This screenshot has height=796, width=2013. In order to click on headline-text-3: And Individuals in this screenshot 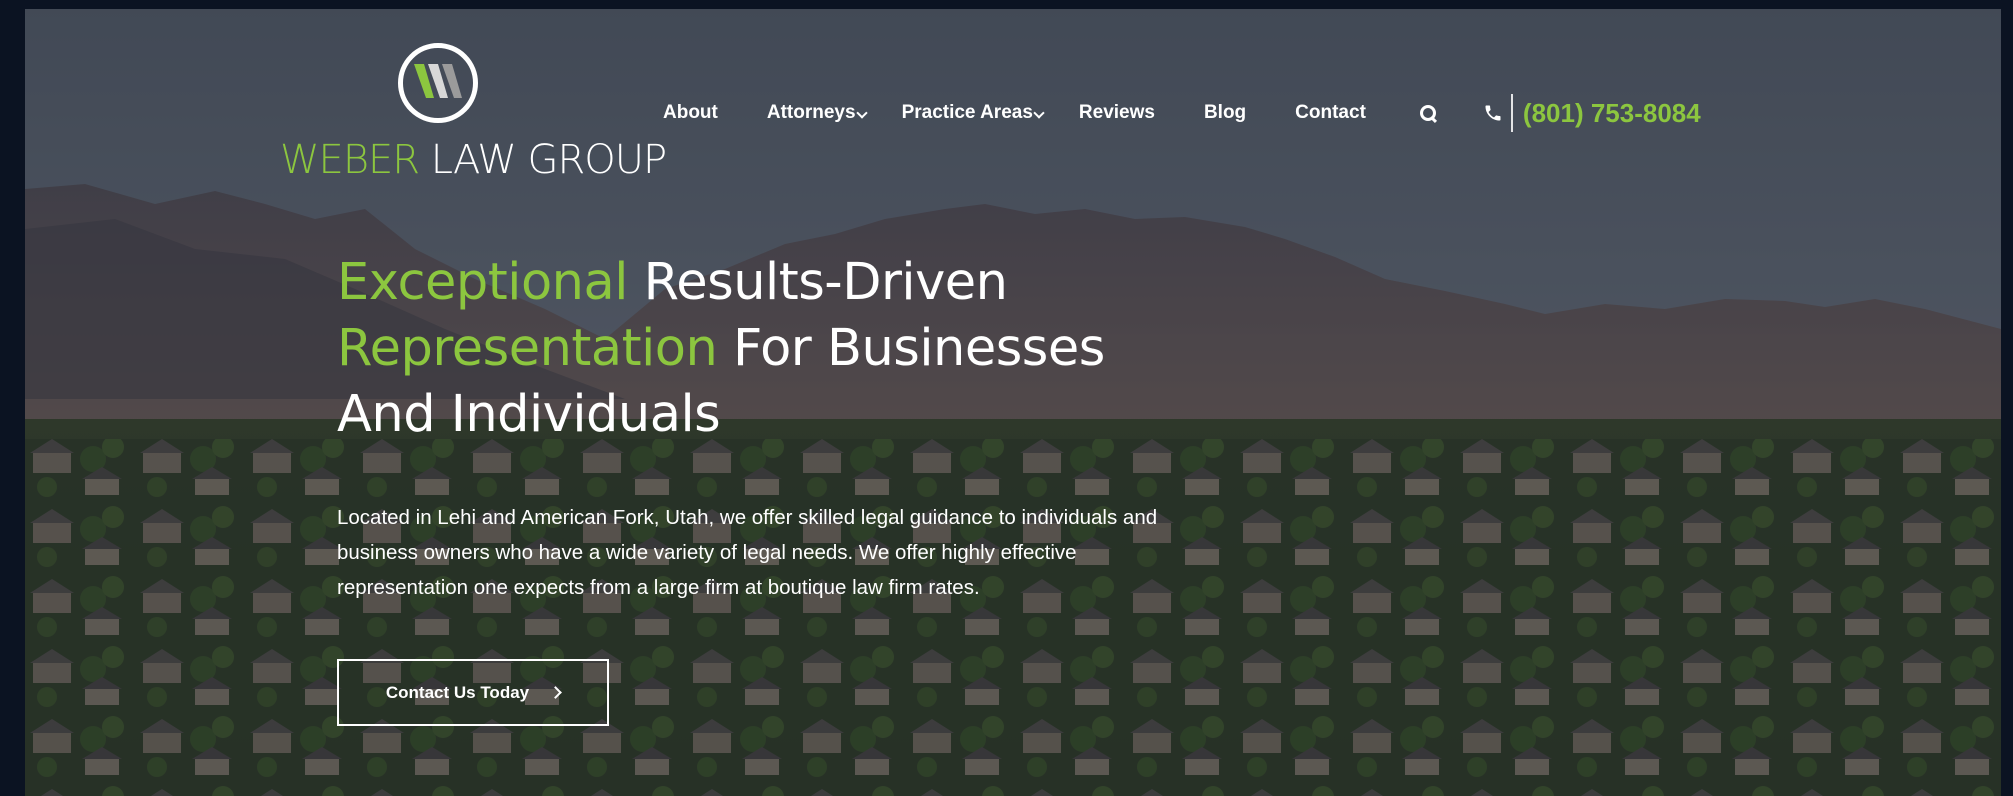, I will do `click(529, 414)`.